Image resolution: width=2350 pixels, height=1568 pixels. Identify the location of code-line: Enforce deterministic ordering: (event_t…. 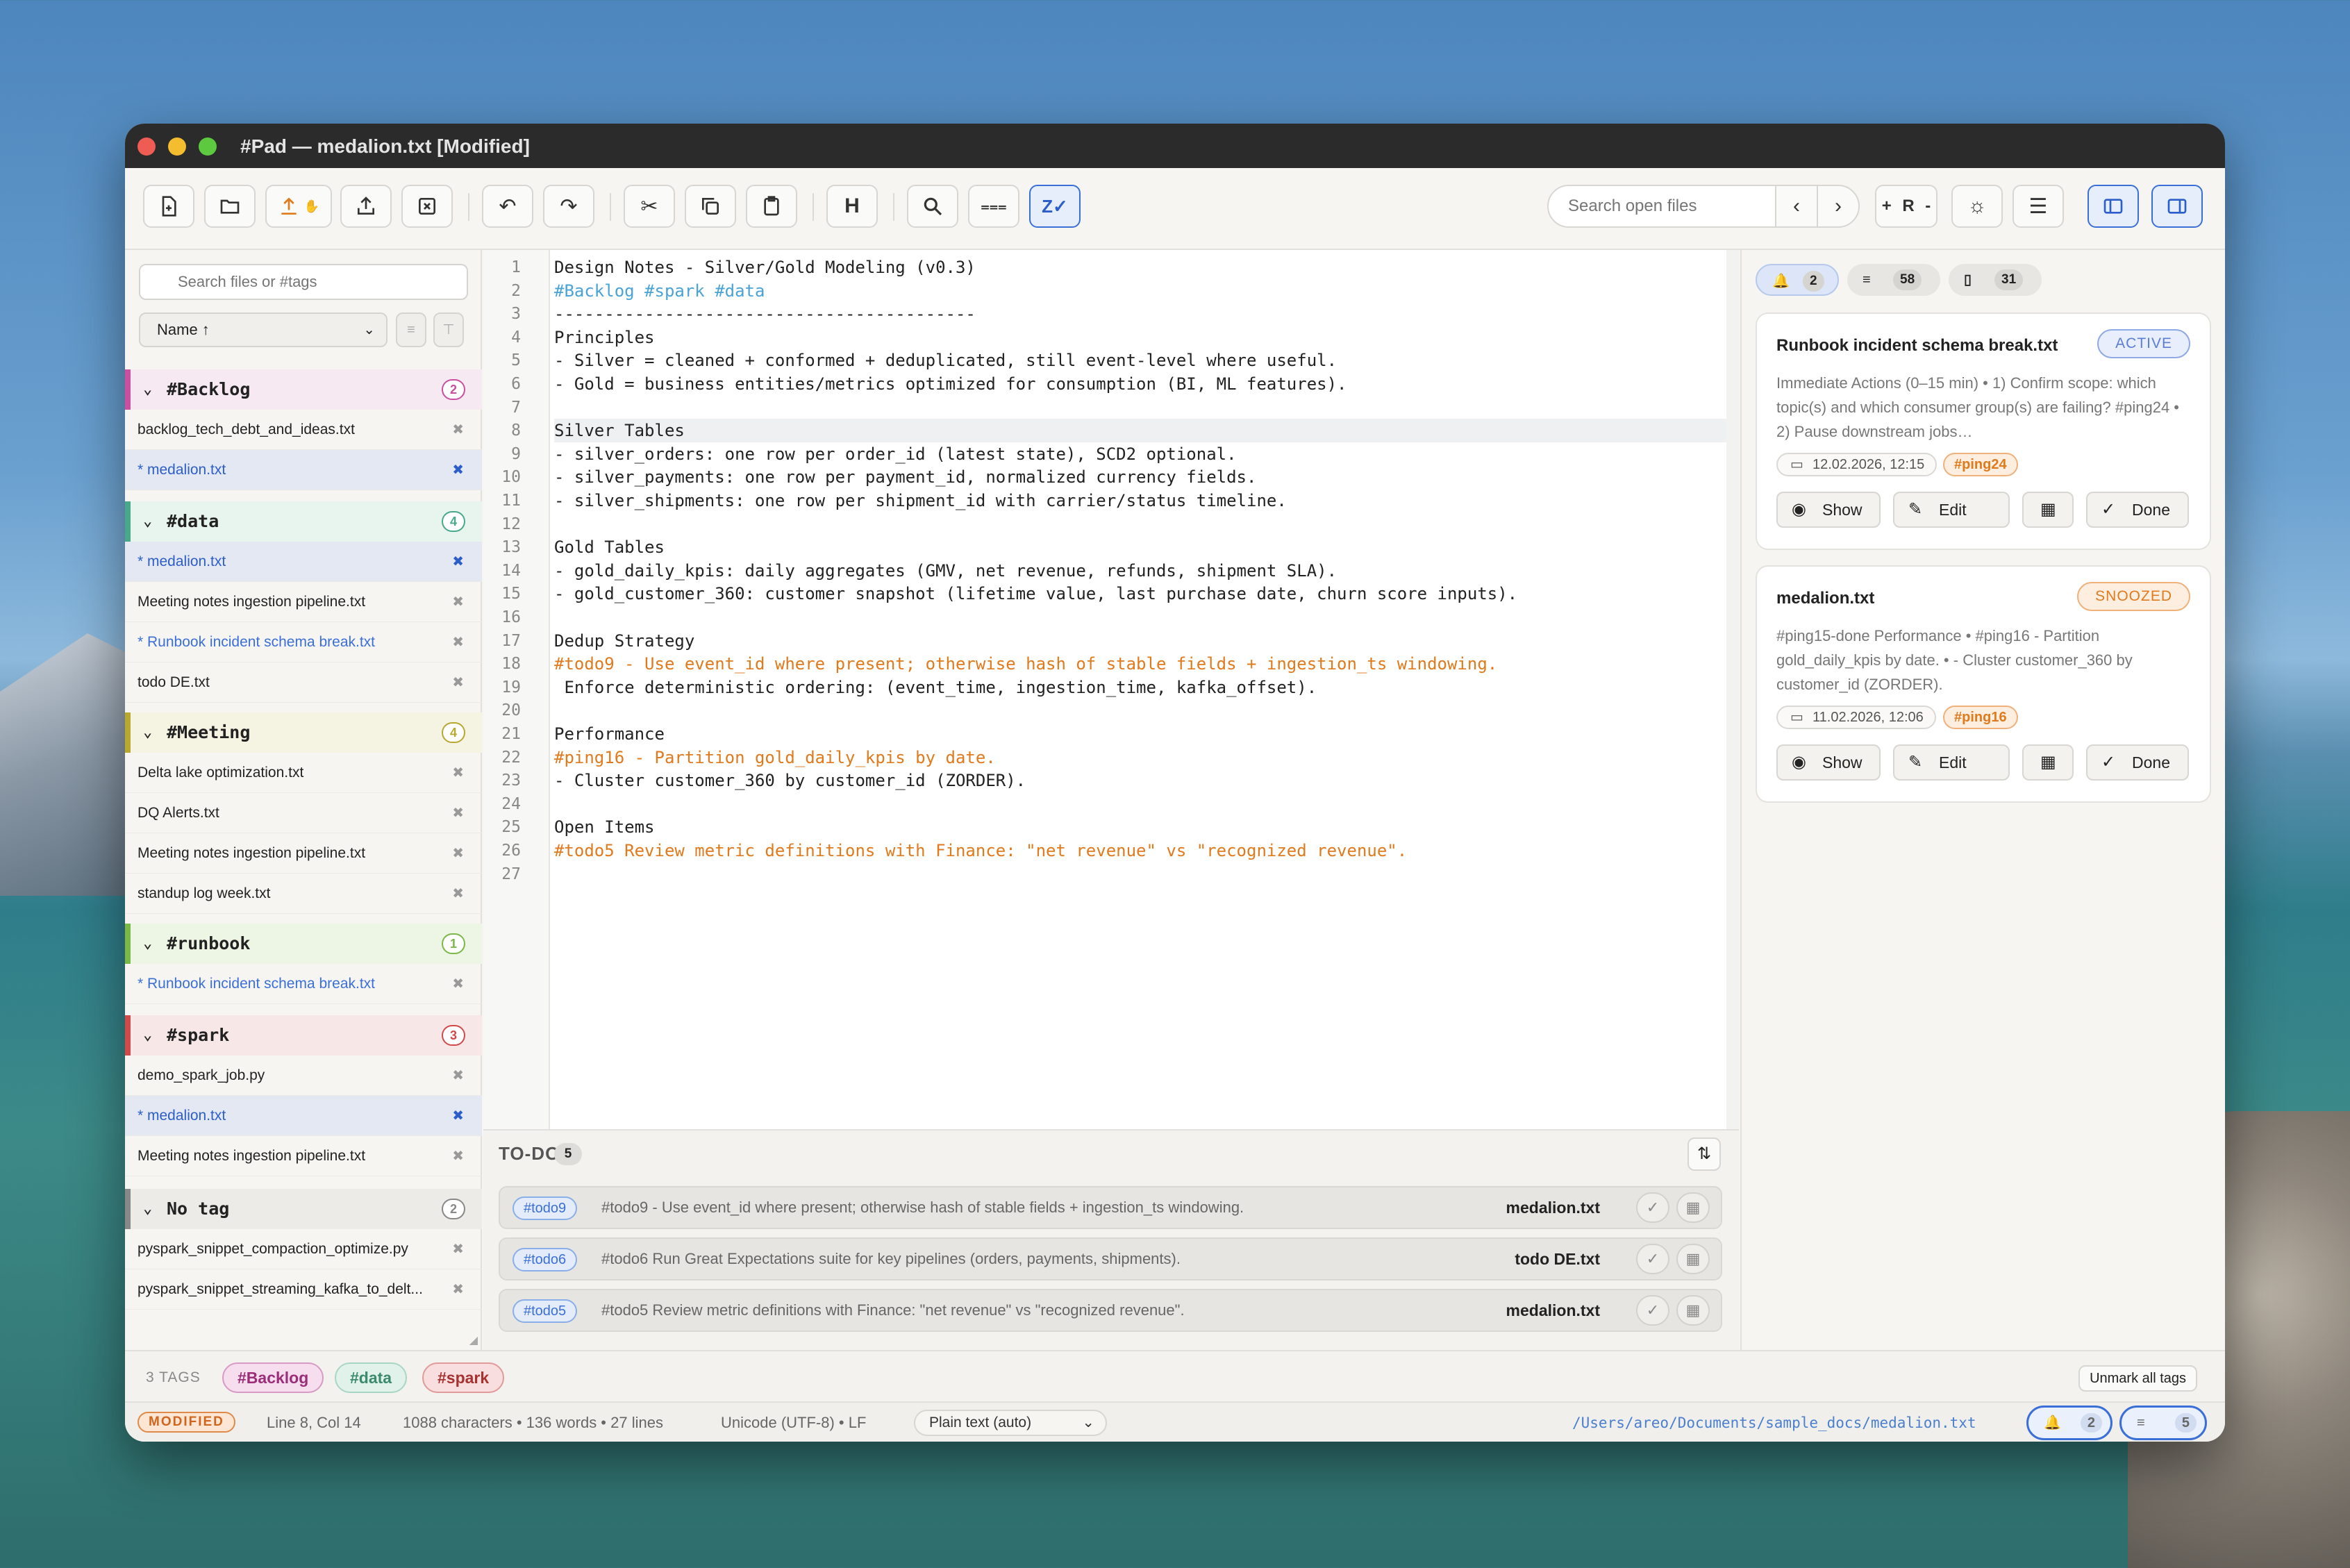
(1144, 687).